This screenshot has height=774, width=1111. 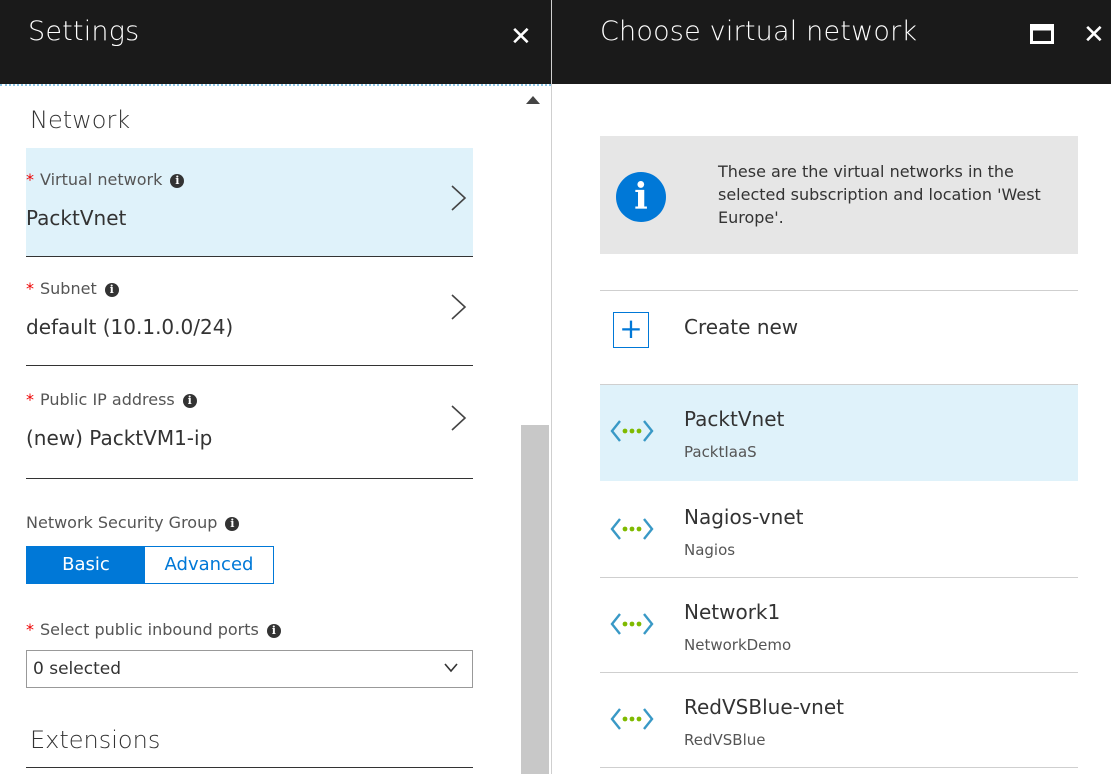 What do you see at coordinates (533, 100) in the screenshot?
I see `scroll-up-icon` at bounding box center [533, 100].